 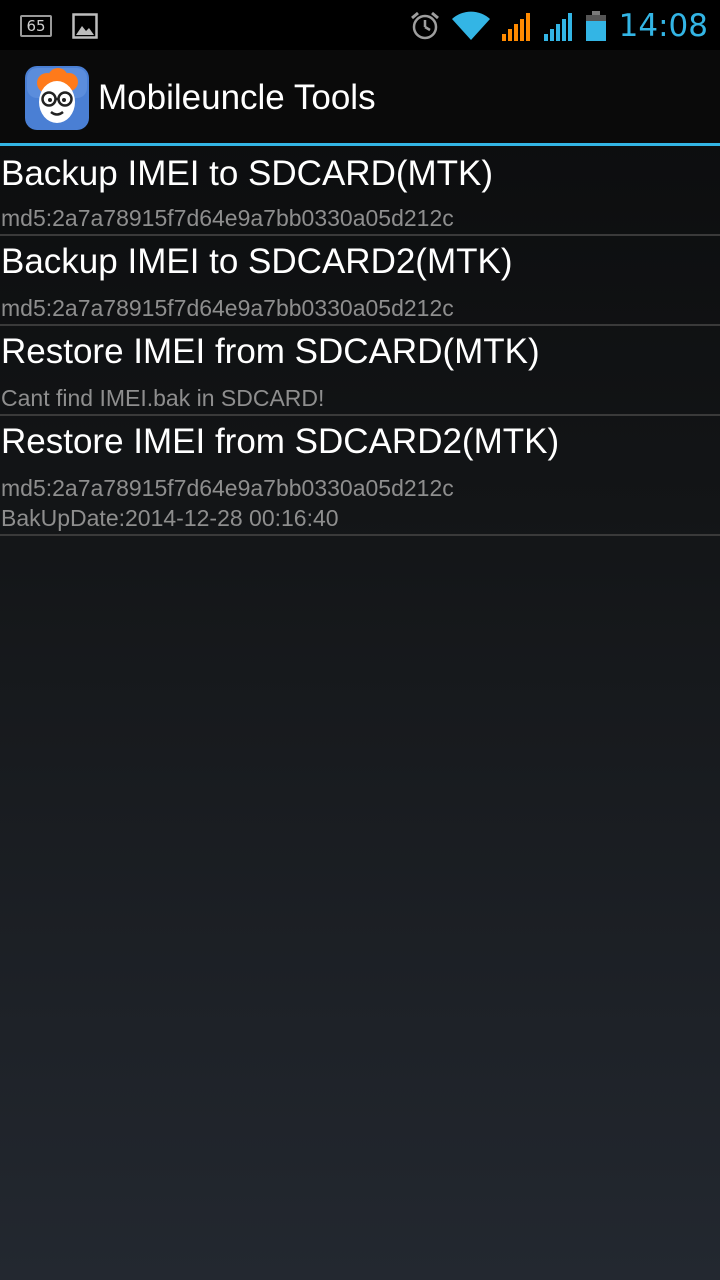 What do you see at coordinates (247, 173) in the screenshot?
I see `list-item-title: Backup IMEI to SDCARD(MTK)` at bounding box center [247, 173].